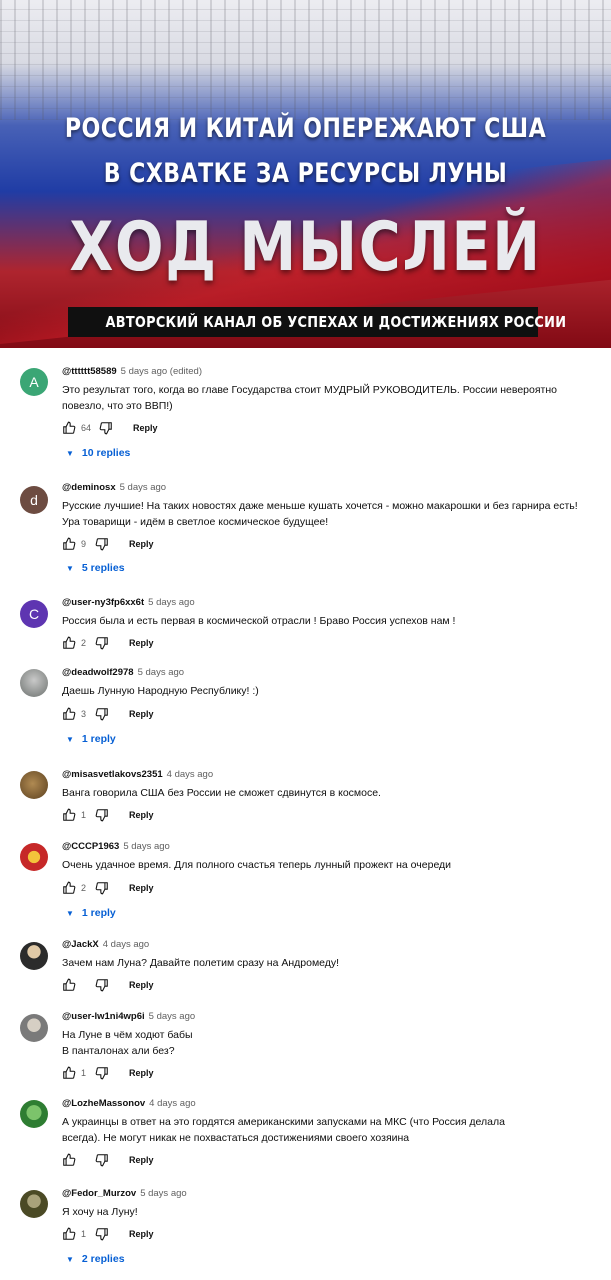 The height and width of the screenshot is (1280, 611). I want to click on view-replies-button: ▼ 2 replies, so click(95, 1259).